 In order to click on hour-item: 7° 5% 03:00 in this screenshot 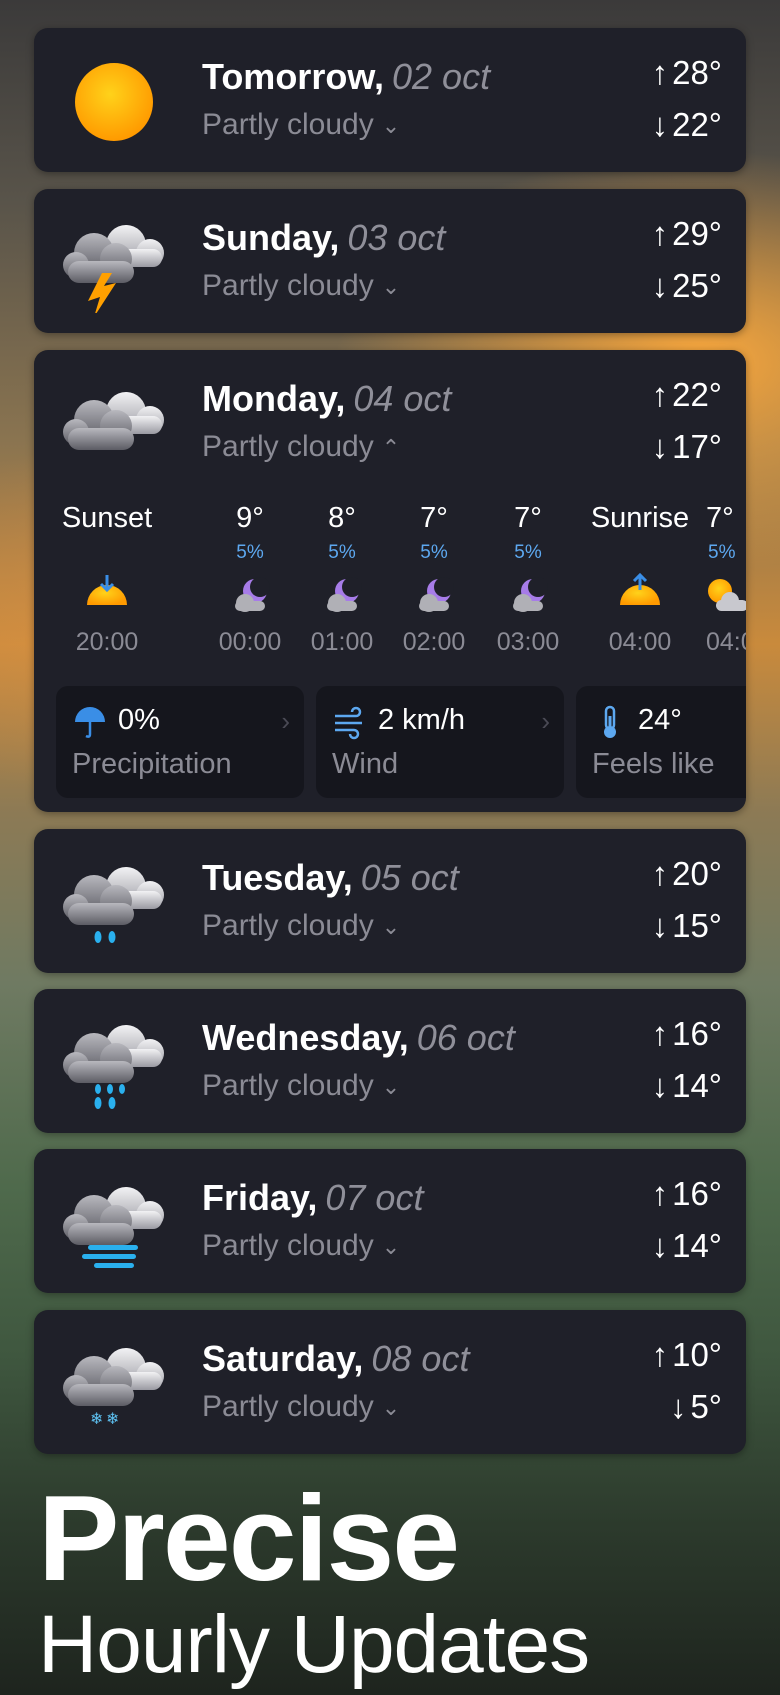, I will do `click(528, 578)`.